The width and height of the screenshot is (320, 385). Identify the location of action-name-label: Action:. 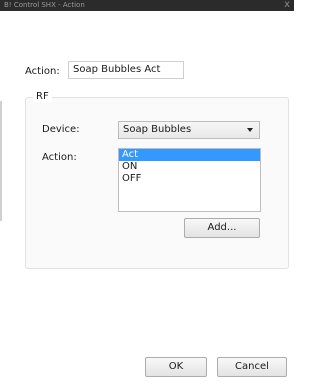
(42, 71).